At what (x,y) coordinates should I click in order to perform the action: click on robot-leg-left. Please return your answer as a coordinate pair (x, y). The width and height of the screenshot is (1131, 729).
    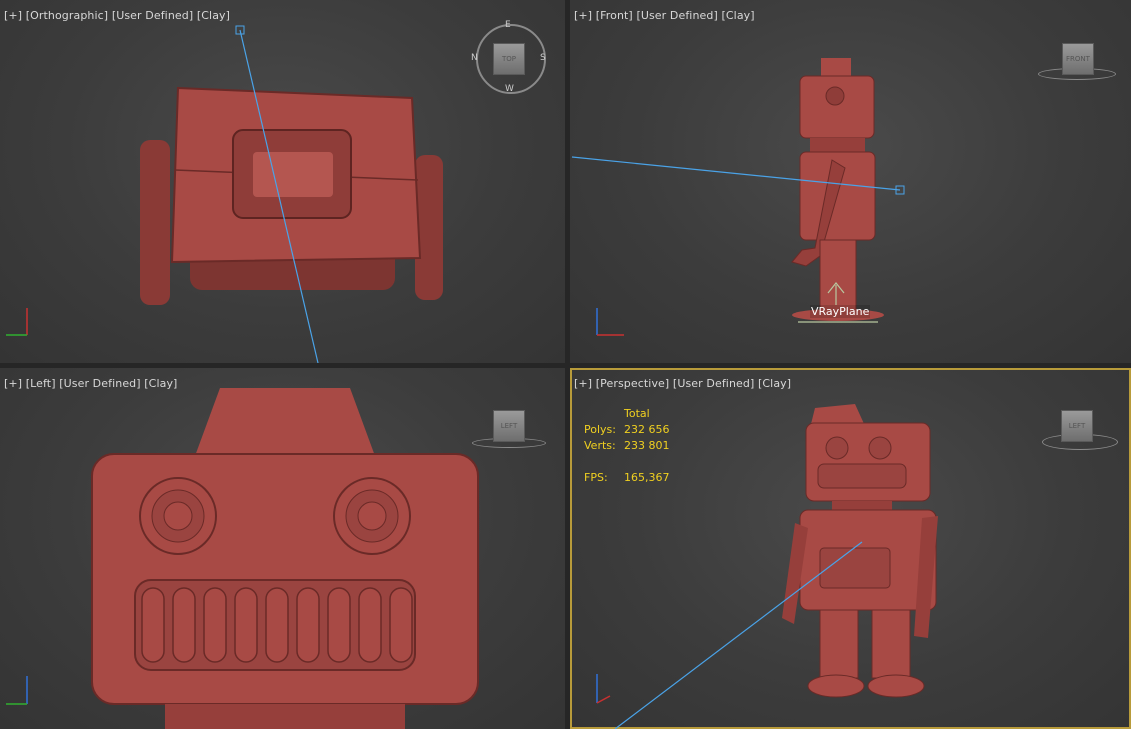
    Looking at the image, I should click on (839, 644).